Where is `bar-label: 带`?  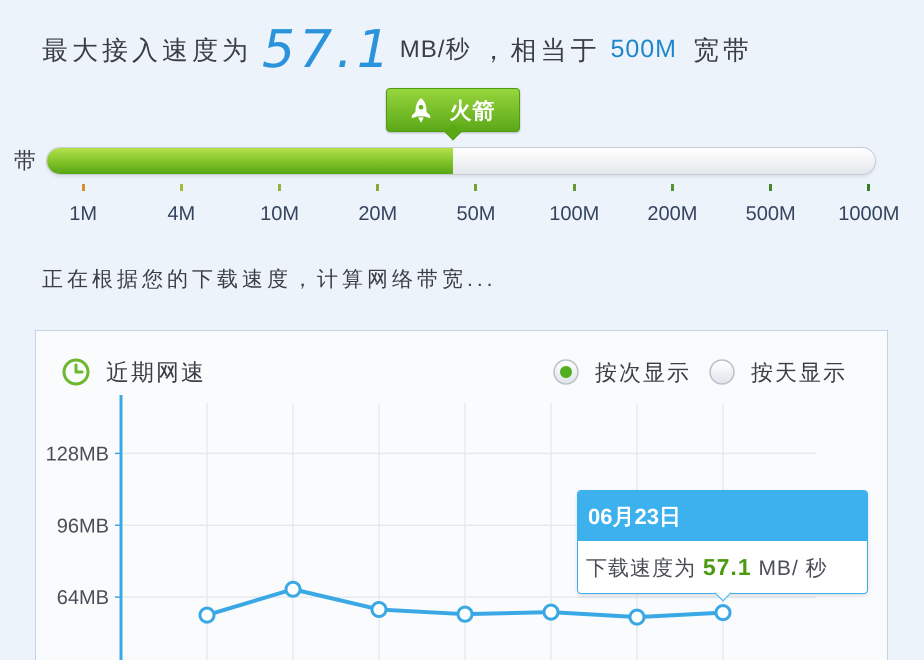 bar-label: 带 is located at coordinates (25, 161).